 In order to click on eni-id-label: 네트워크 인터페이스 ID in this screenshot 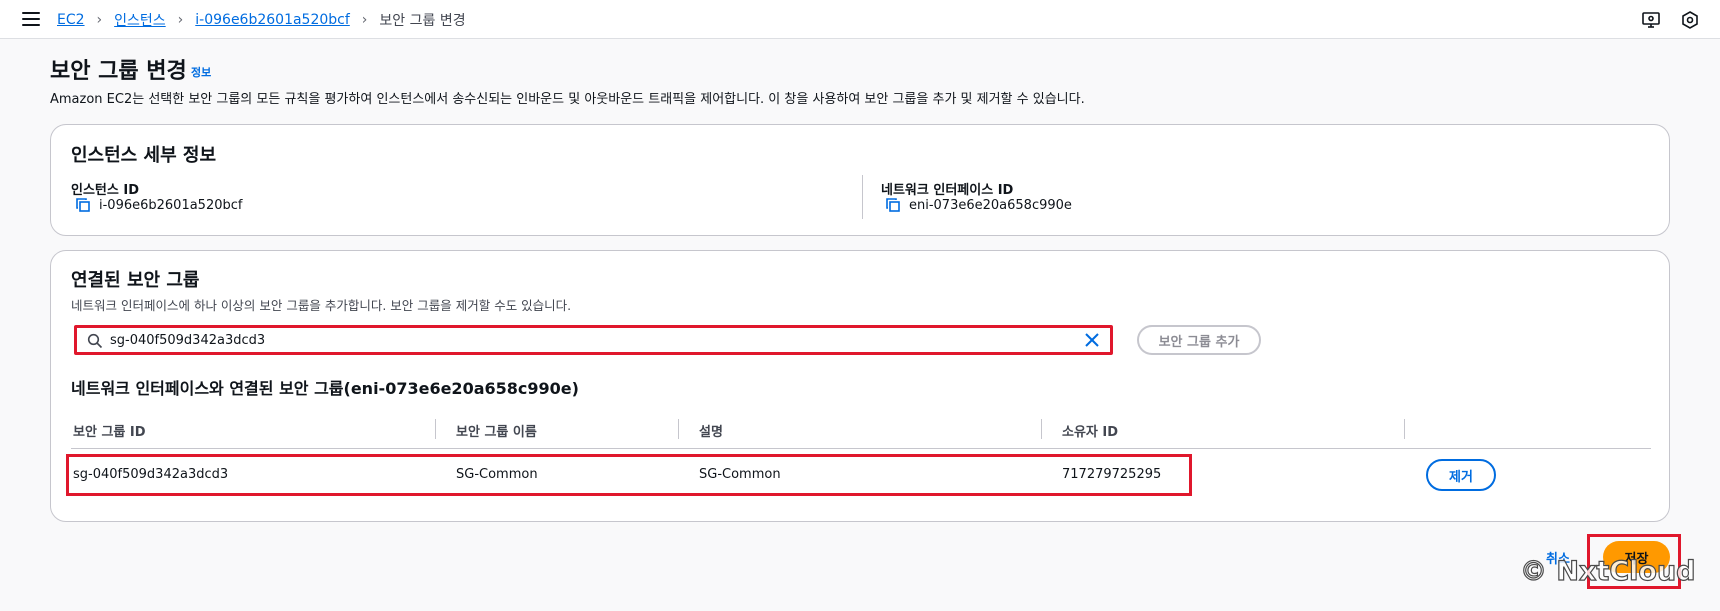, I will do `click(947, 190)`.